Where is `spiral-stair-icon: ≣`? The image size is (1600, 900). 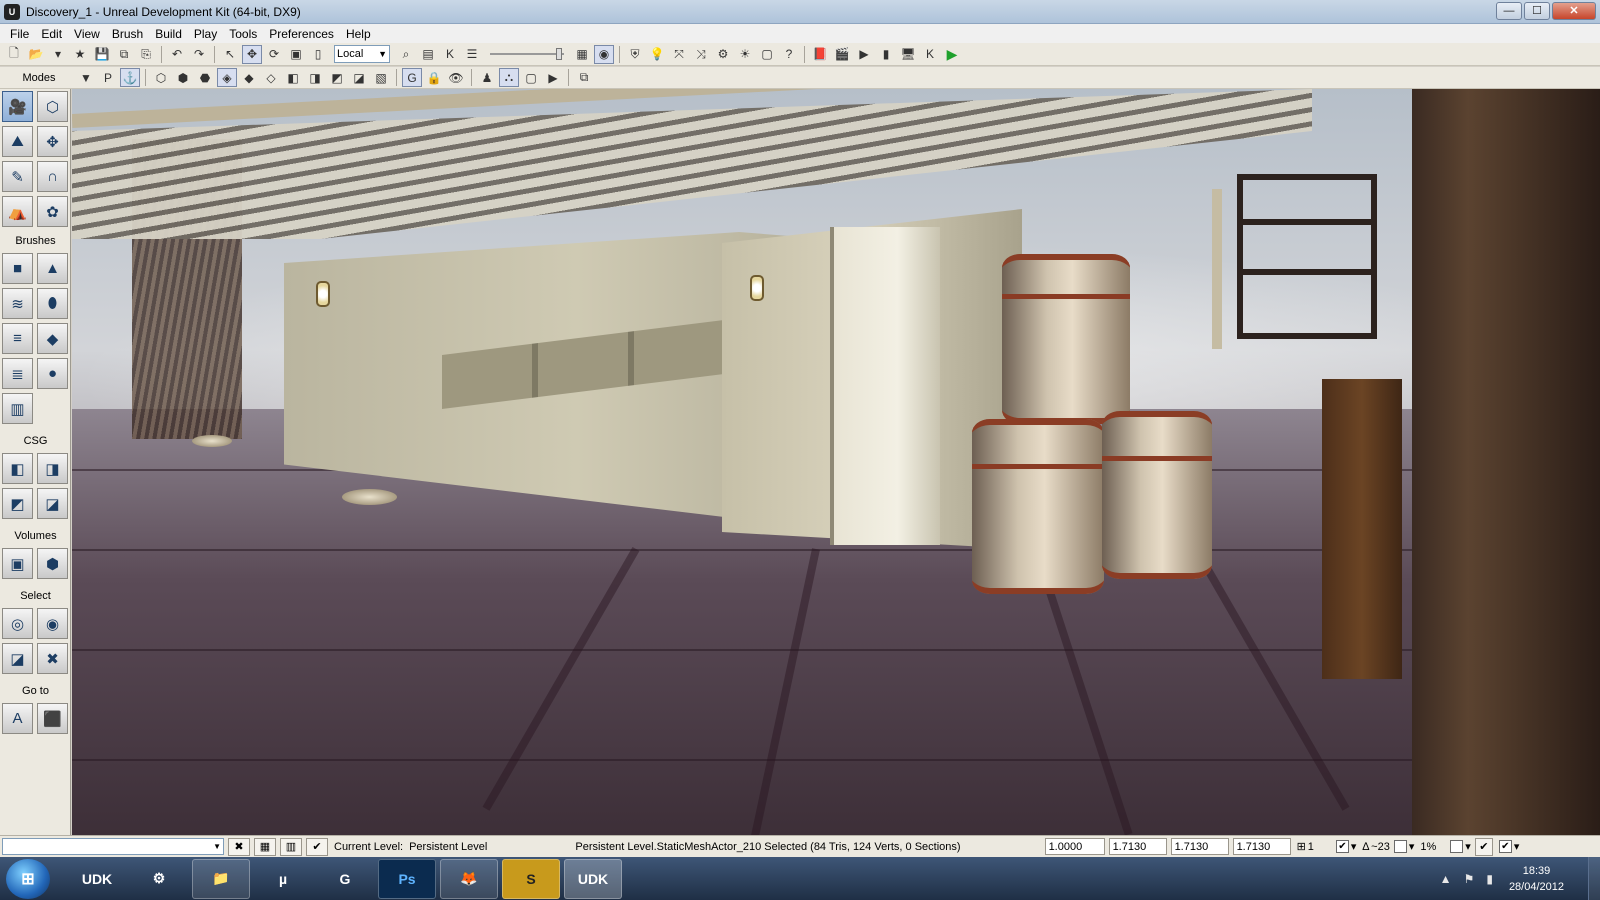 spiral-stair-icon: ≣ is located at coordinates (17, 373).